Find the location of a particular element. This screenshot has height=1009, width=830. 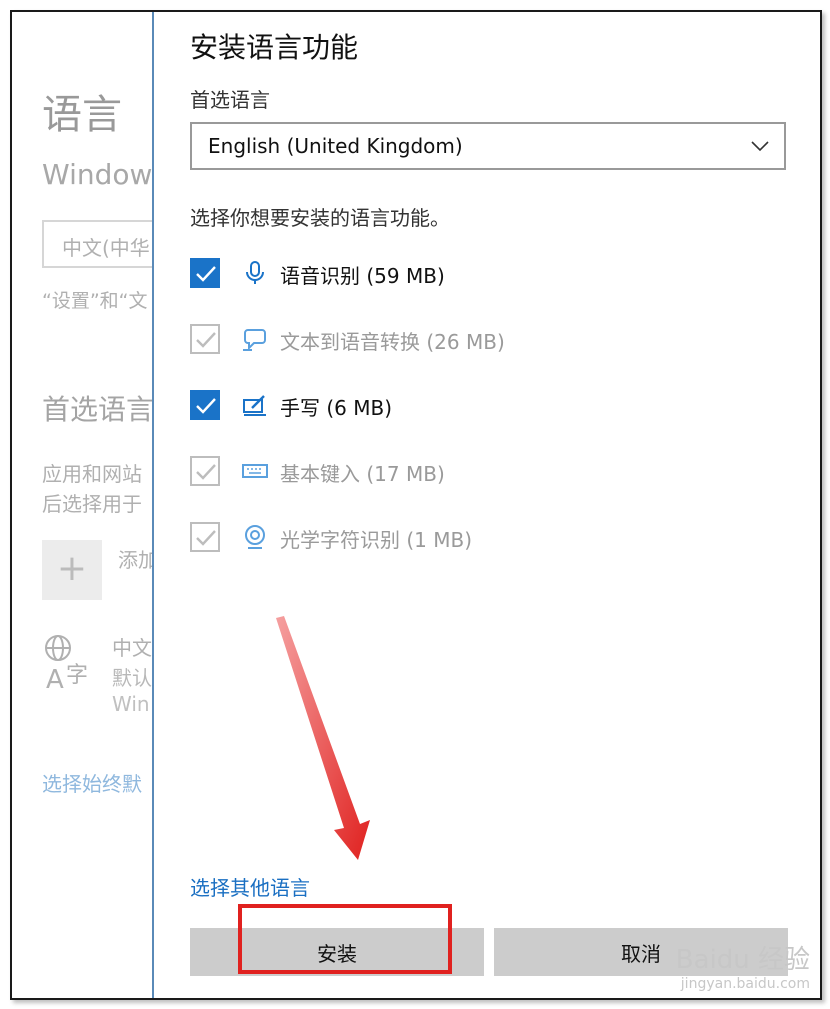

language-name: 中文 is located at coordinates (132, 646).